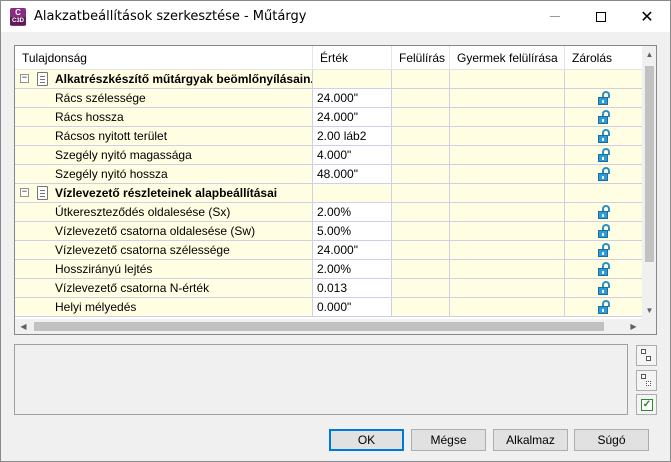 The width and height of the screenshot is (671, 462). What do you see at coordinates (164, 250) in the screenshot?
I see `property-label: Vízlevezető csatorna szélessége` at bounding box center [164, 250].